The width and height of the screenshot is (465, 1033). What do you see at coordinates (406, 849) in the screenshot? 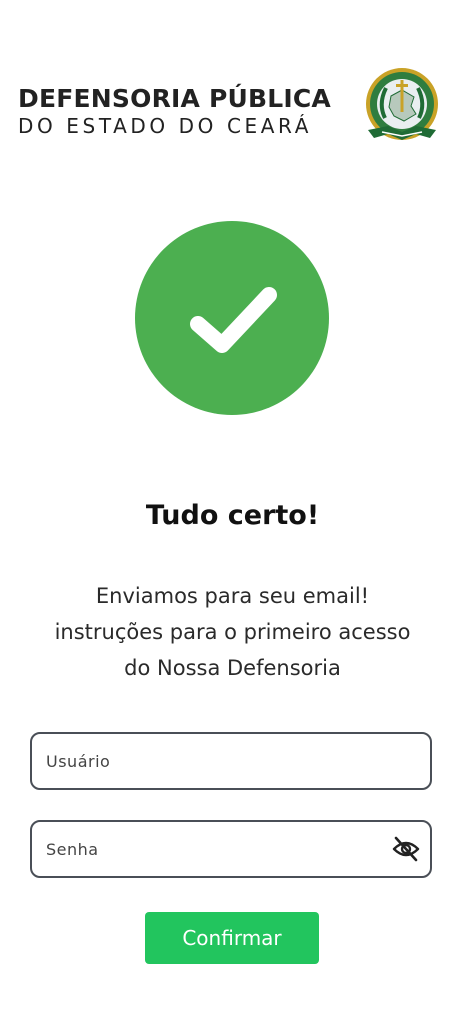
I see `eye-off-icon` at bounding box center [406, 849].